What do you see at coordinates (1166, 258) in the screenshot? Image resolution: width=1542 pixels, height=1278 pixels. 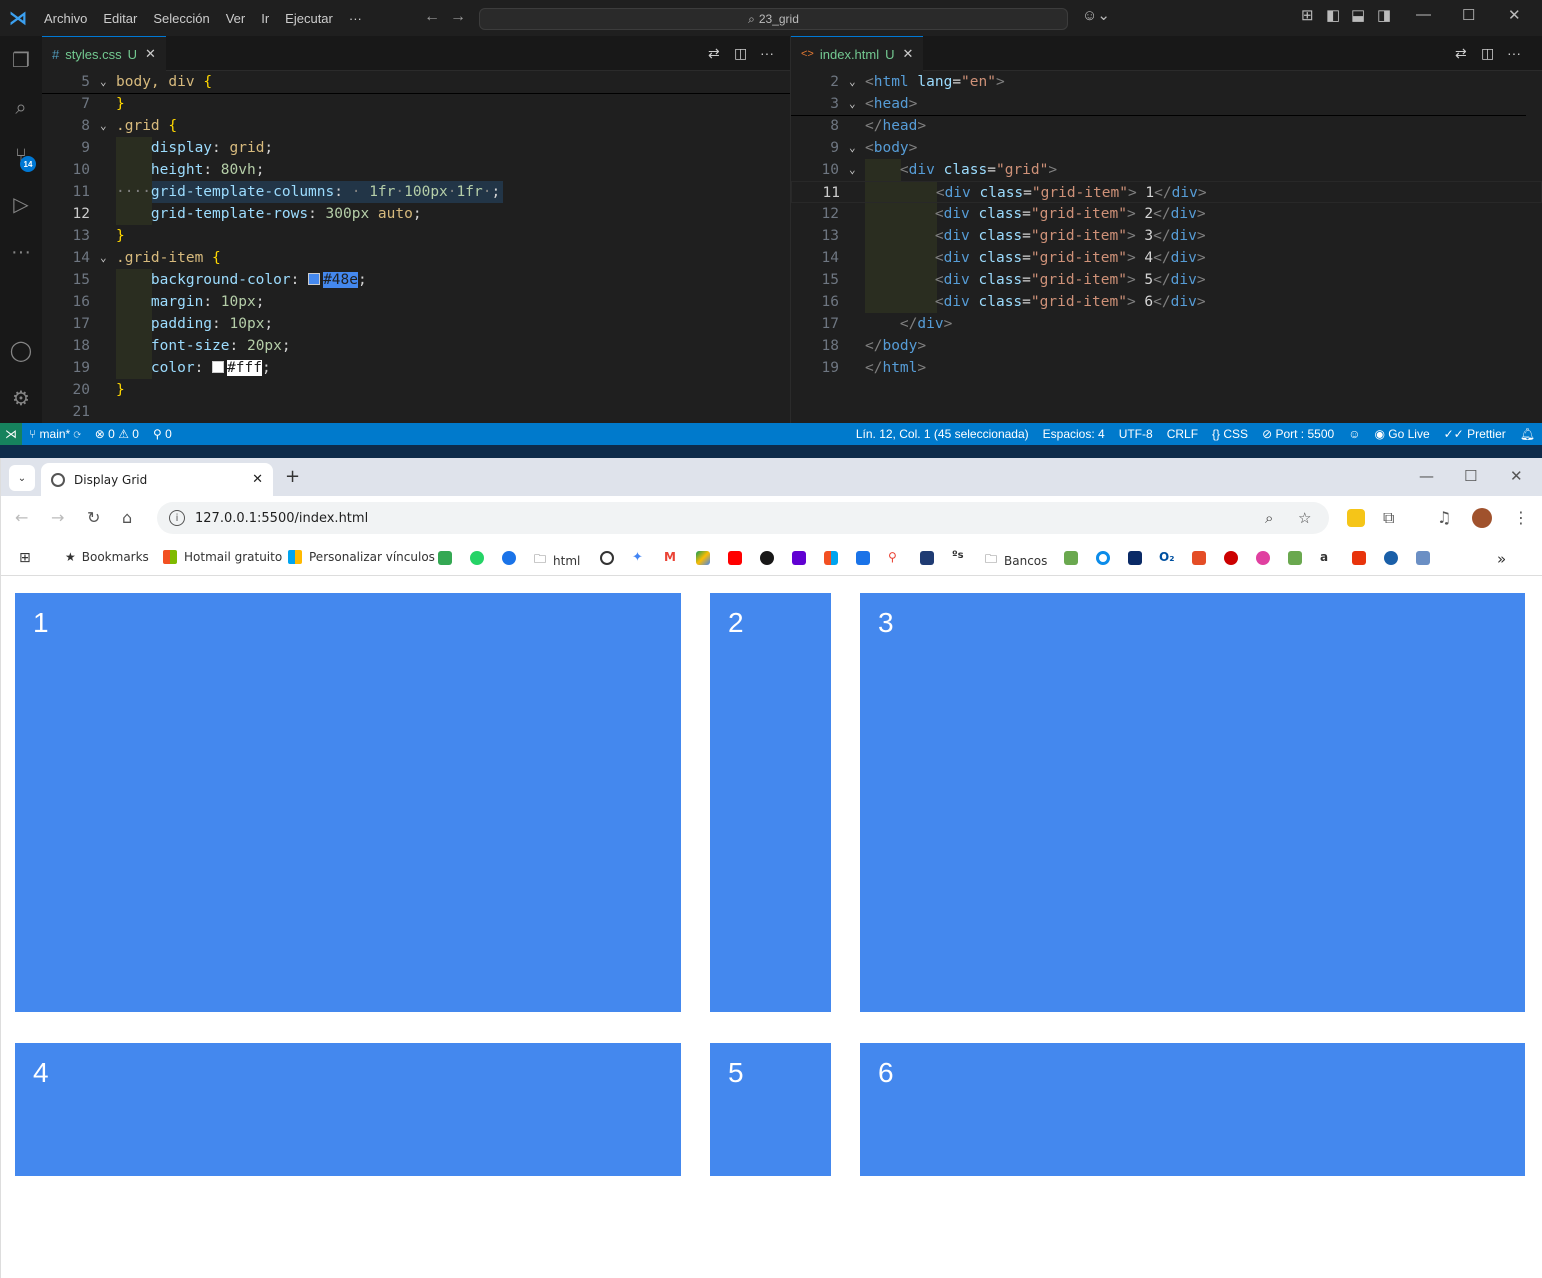 I see `code-line: 14 <div class="grid-item"> 4</div>` at bounding box center [1166, 258].